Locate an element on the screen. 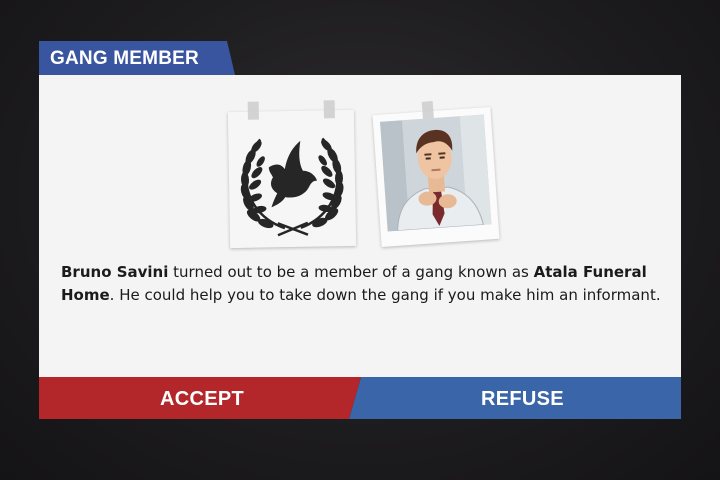 This screenshot has height=480, width=720. accept-button: ACCEPT is located at coordinates (200, 398).